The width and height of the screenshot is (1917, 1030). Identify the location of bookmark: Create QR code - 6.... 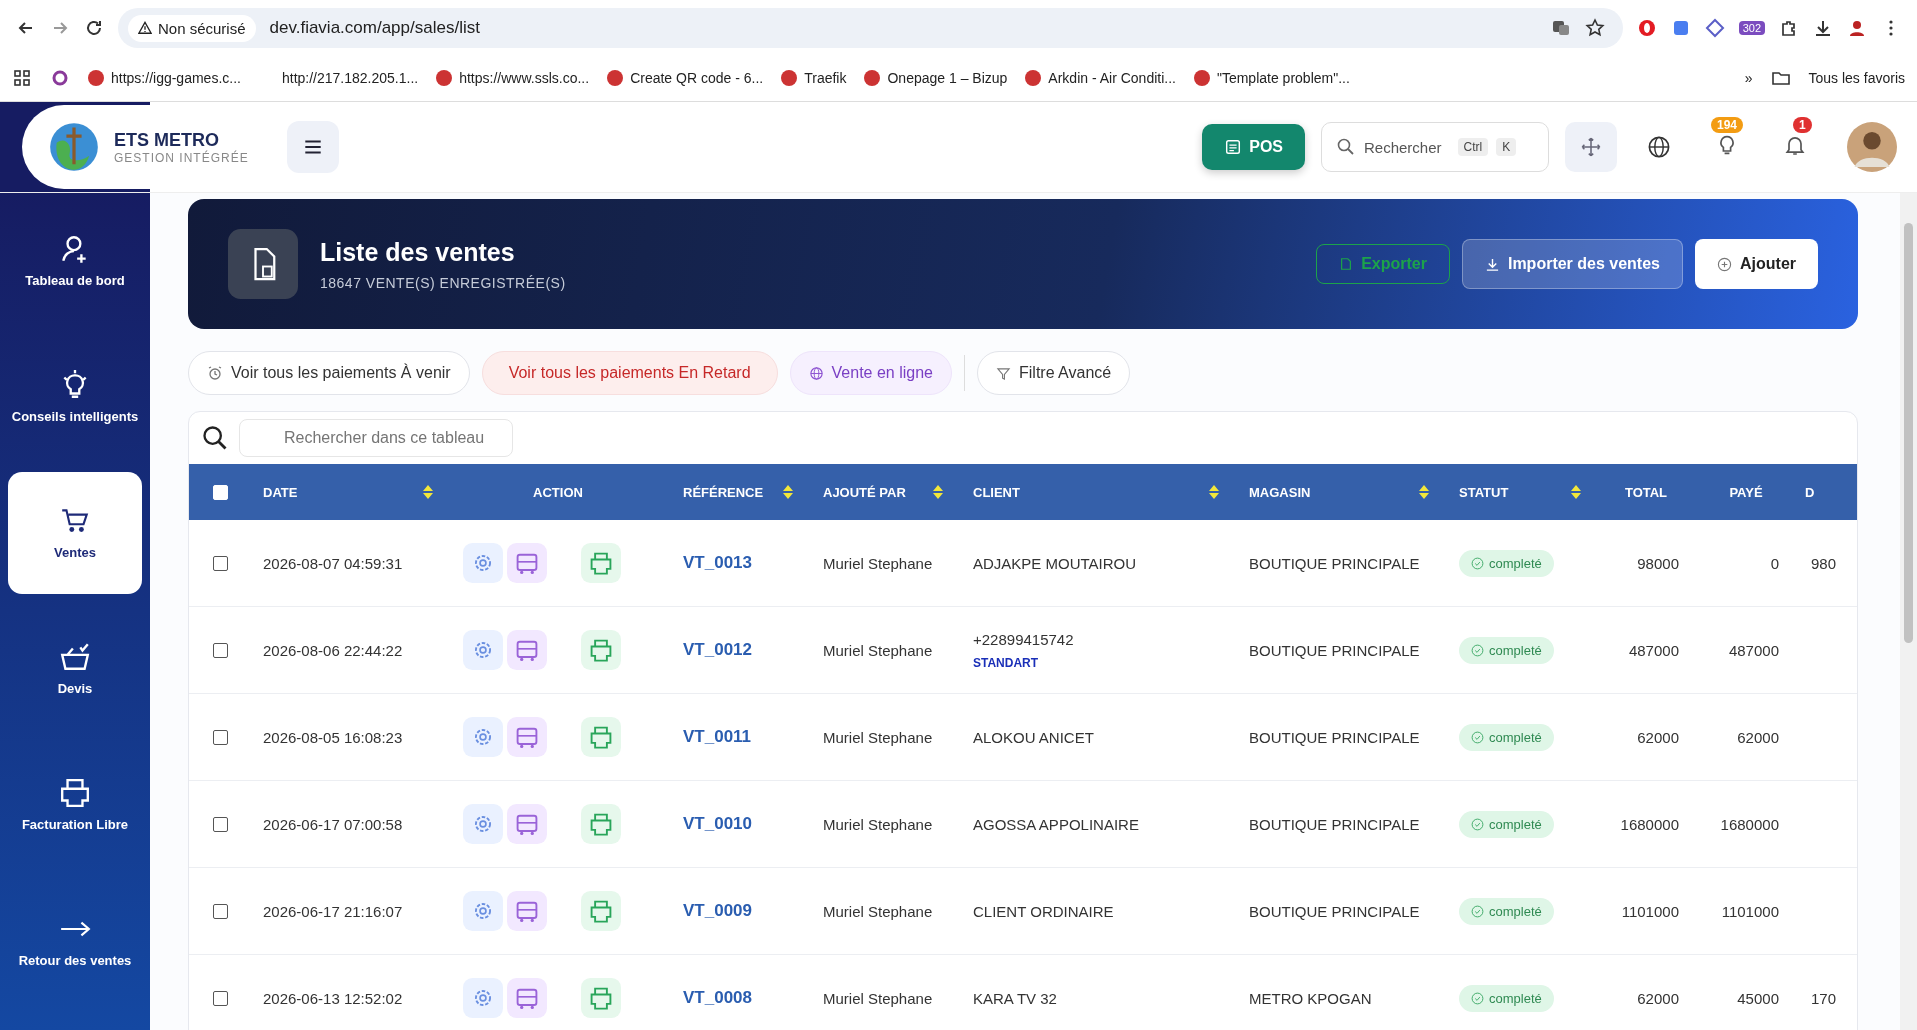
(685, 78).